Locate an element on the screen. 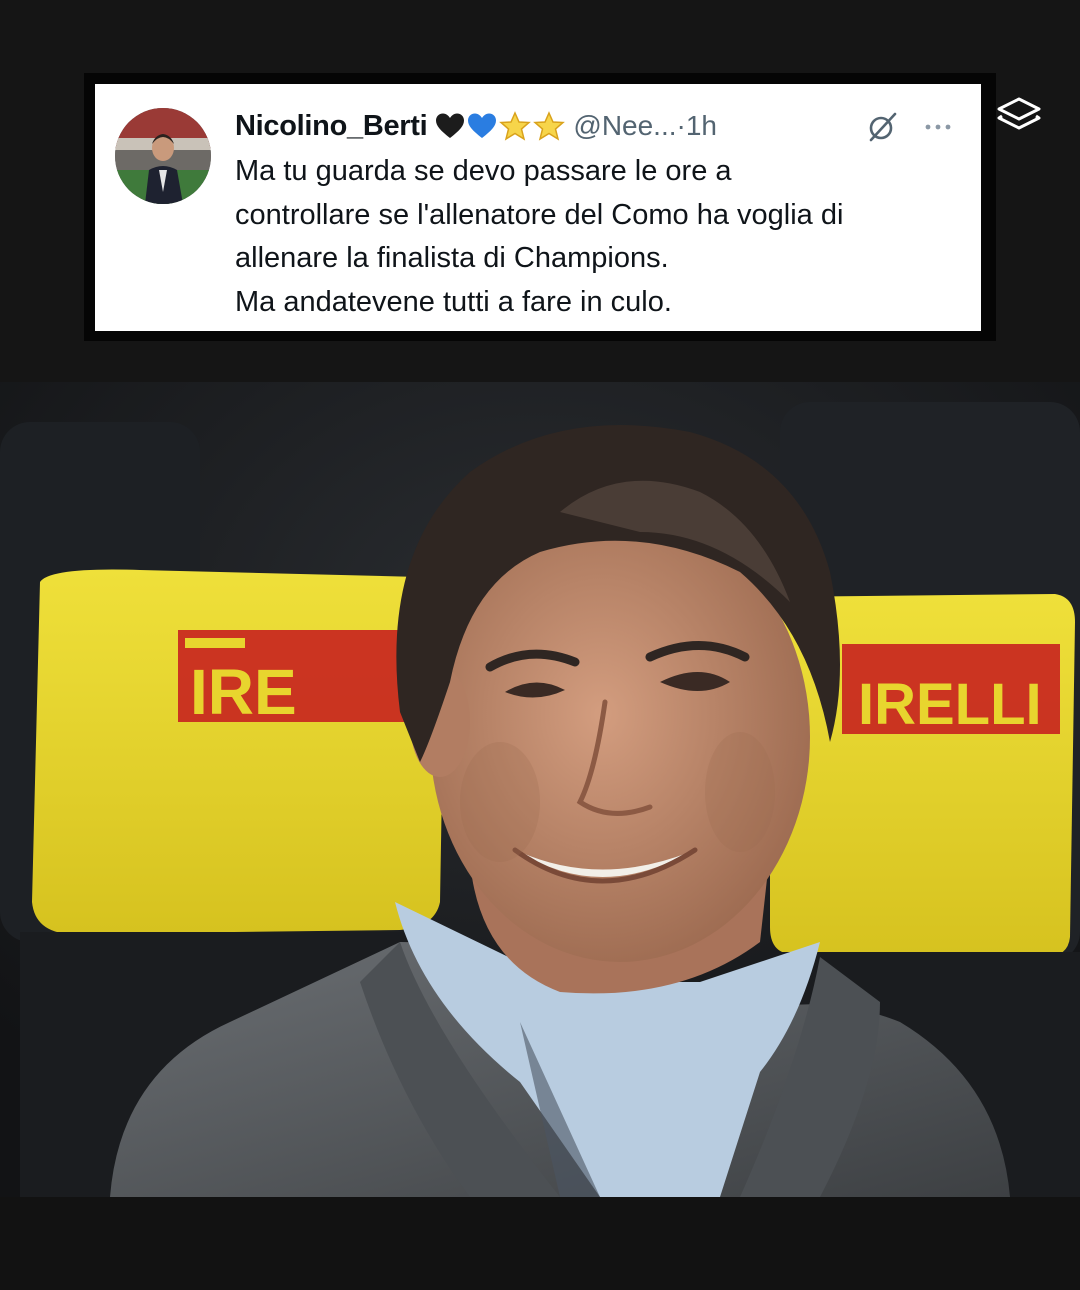 The height and width of the screenshot is (1290, 1080). timestamp: 1h is located at coordinates (701, 126).